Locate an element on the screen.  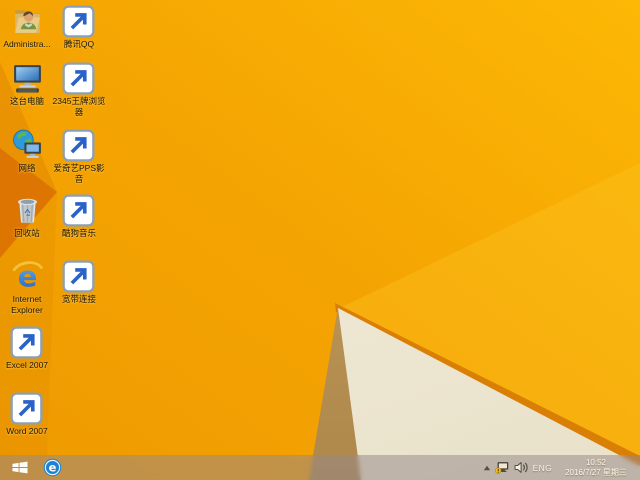
icon-label: 爱奇艺PPS影音 is located at coordinates (79, 173).